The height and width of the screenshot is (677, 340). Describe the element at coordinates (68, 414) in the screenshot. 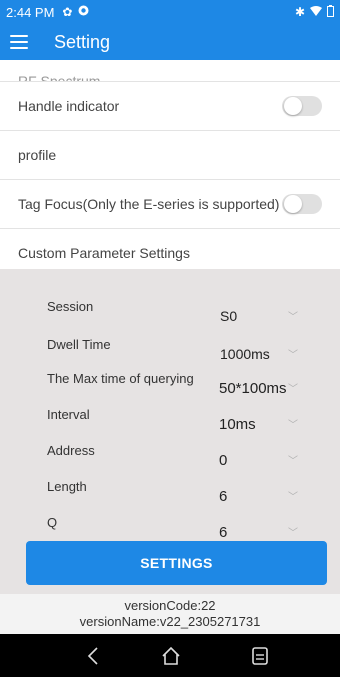

I see `param-label: Interval` at that location.